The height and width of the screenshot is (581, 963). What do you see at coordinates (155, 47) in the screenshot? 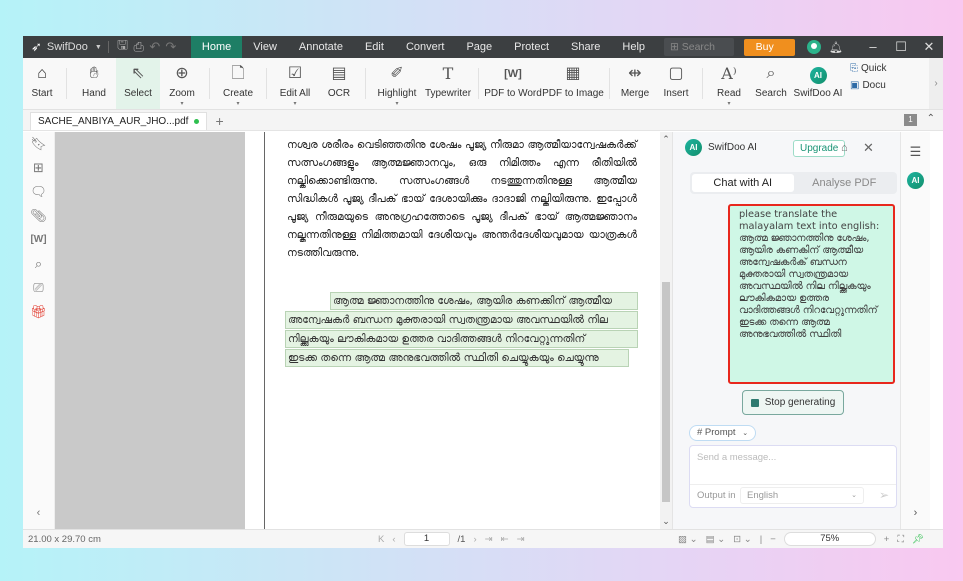
I see `undo-icon: ↶` at bounding box center [155, 47].